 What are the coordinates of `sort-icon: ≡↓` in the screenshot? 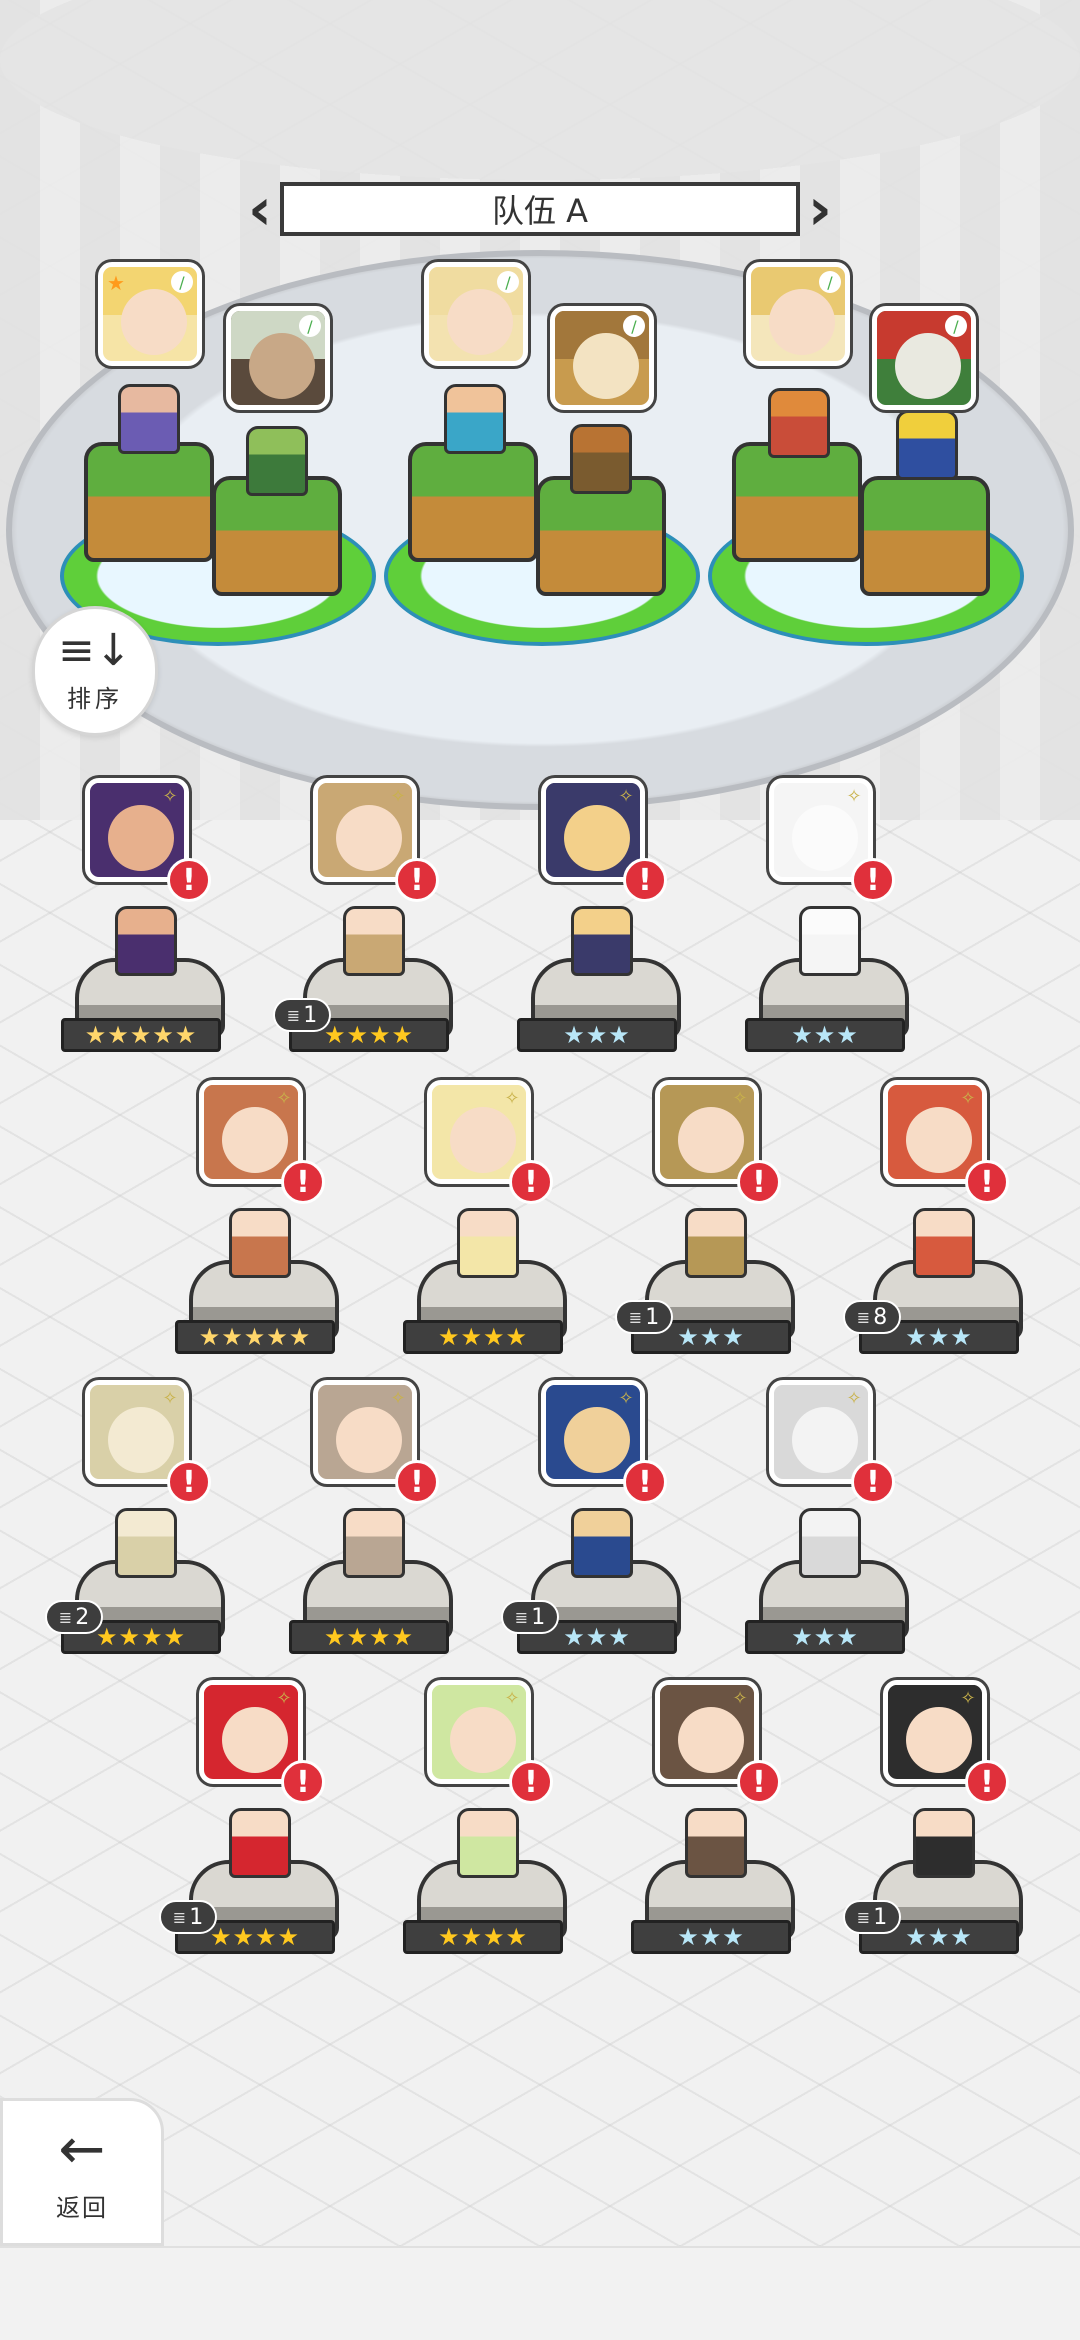 It's located at (95, 650).